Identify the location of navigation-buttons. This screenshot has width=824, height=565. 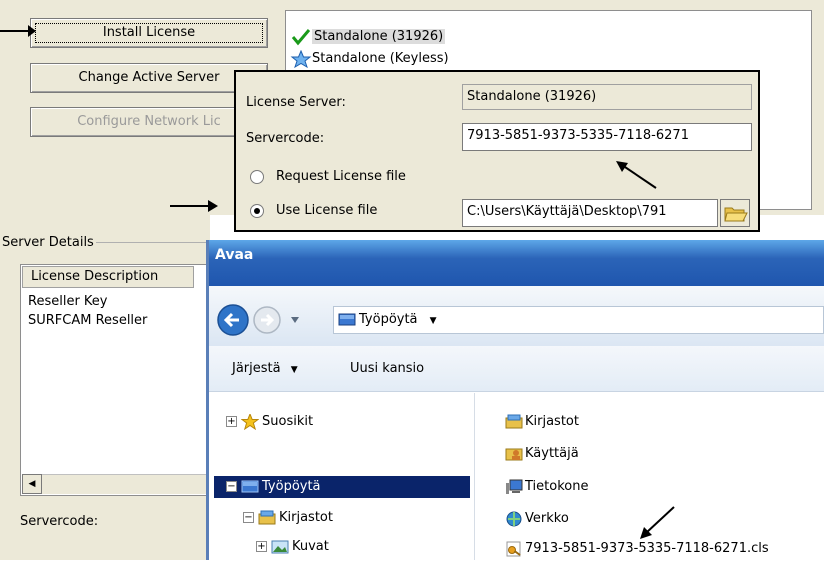
(258, 320).